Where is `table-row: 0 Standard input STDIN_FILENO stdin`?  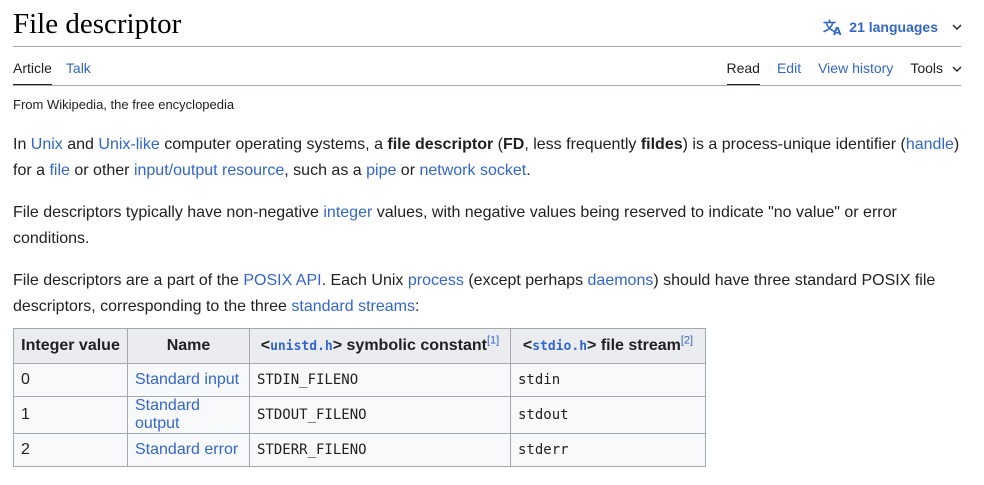
table-row: 0 Standard input STDIN_FILENO stdin is located at coordinates (359, 380).